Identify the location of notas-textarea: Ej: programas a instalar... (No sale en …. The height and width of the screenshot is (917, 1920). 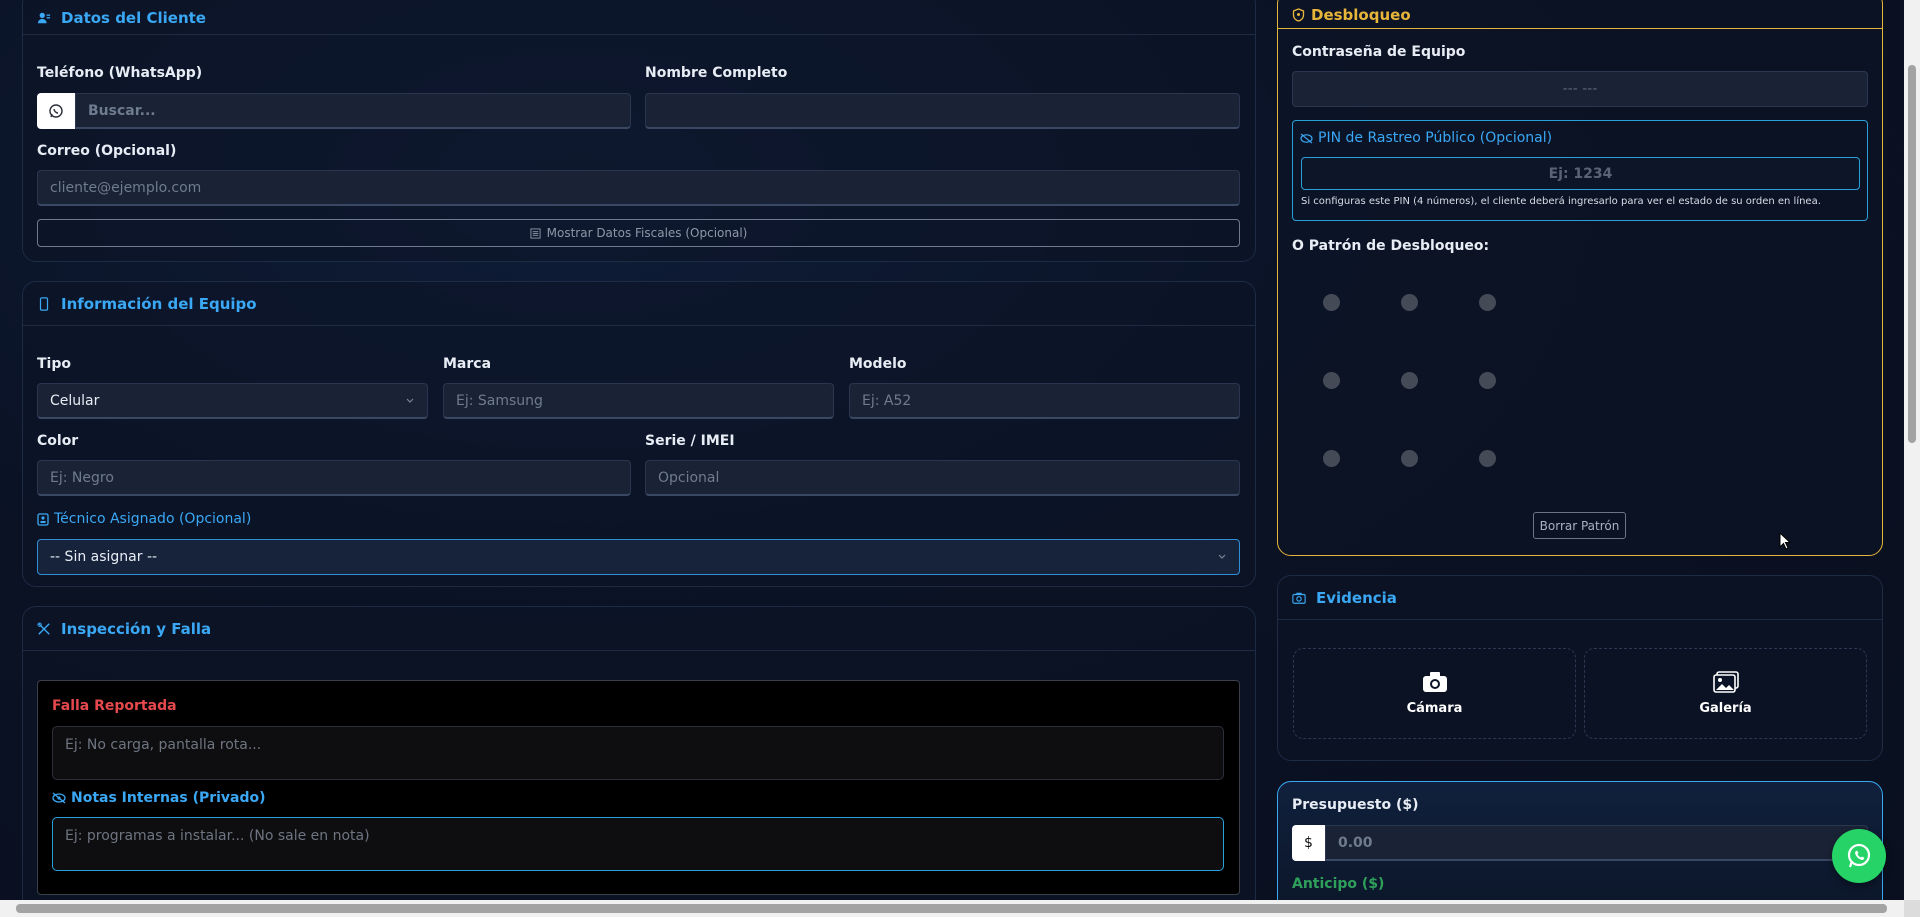
(638, 844).